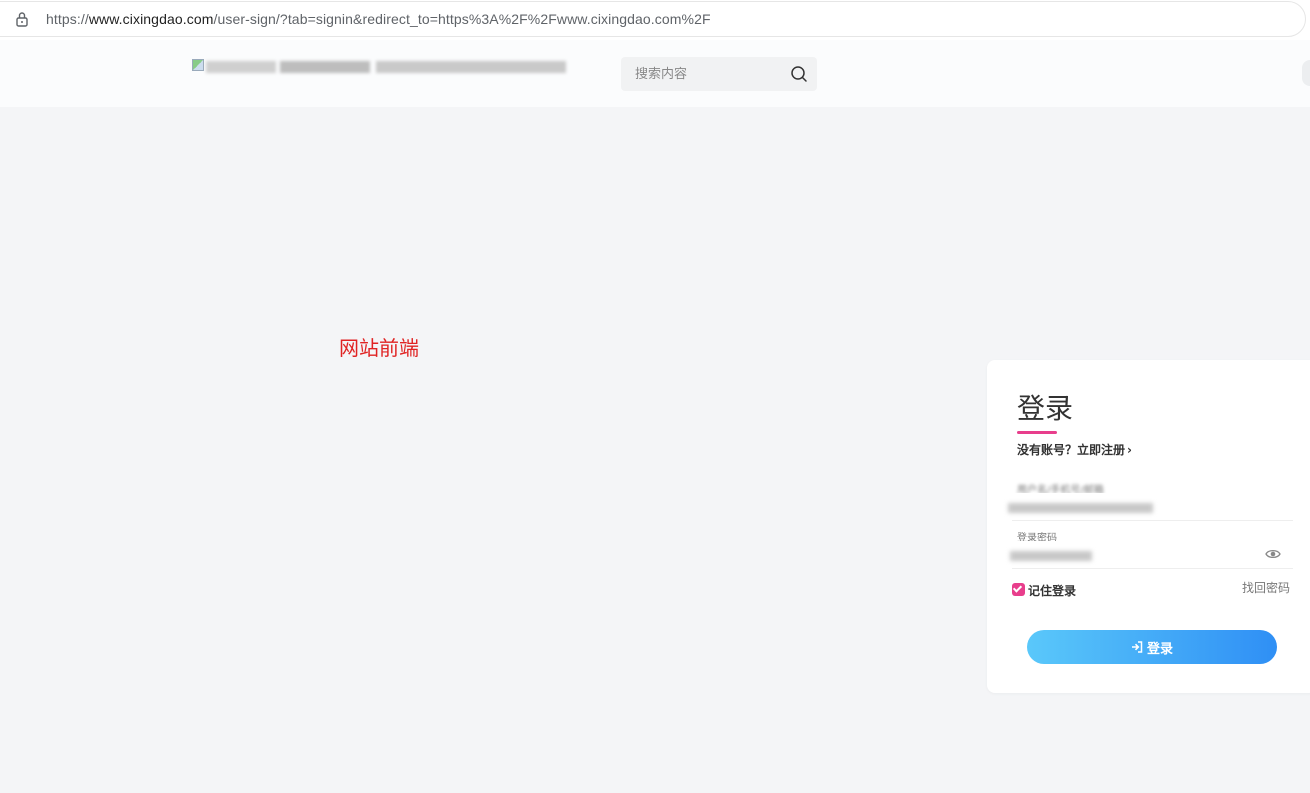 The height and width of the screenshot is (793, 1310). I want to click on remember-checkbox, so click(1018, 589).